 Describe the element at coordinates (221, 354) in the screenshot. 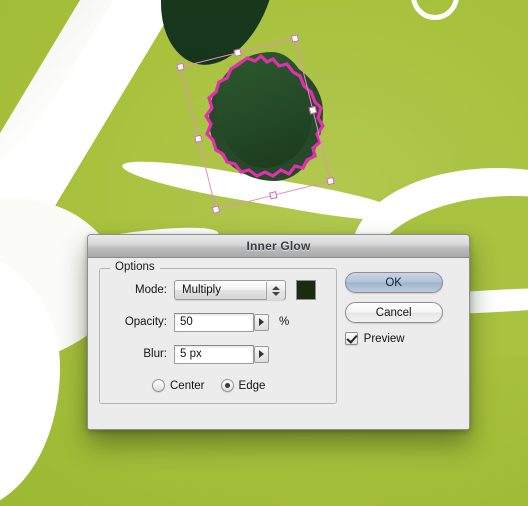

I see `blur-input: 5 px` at that location.